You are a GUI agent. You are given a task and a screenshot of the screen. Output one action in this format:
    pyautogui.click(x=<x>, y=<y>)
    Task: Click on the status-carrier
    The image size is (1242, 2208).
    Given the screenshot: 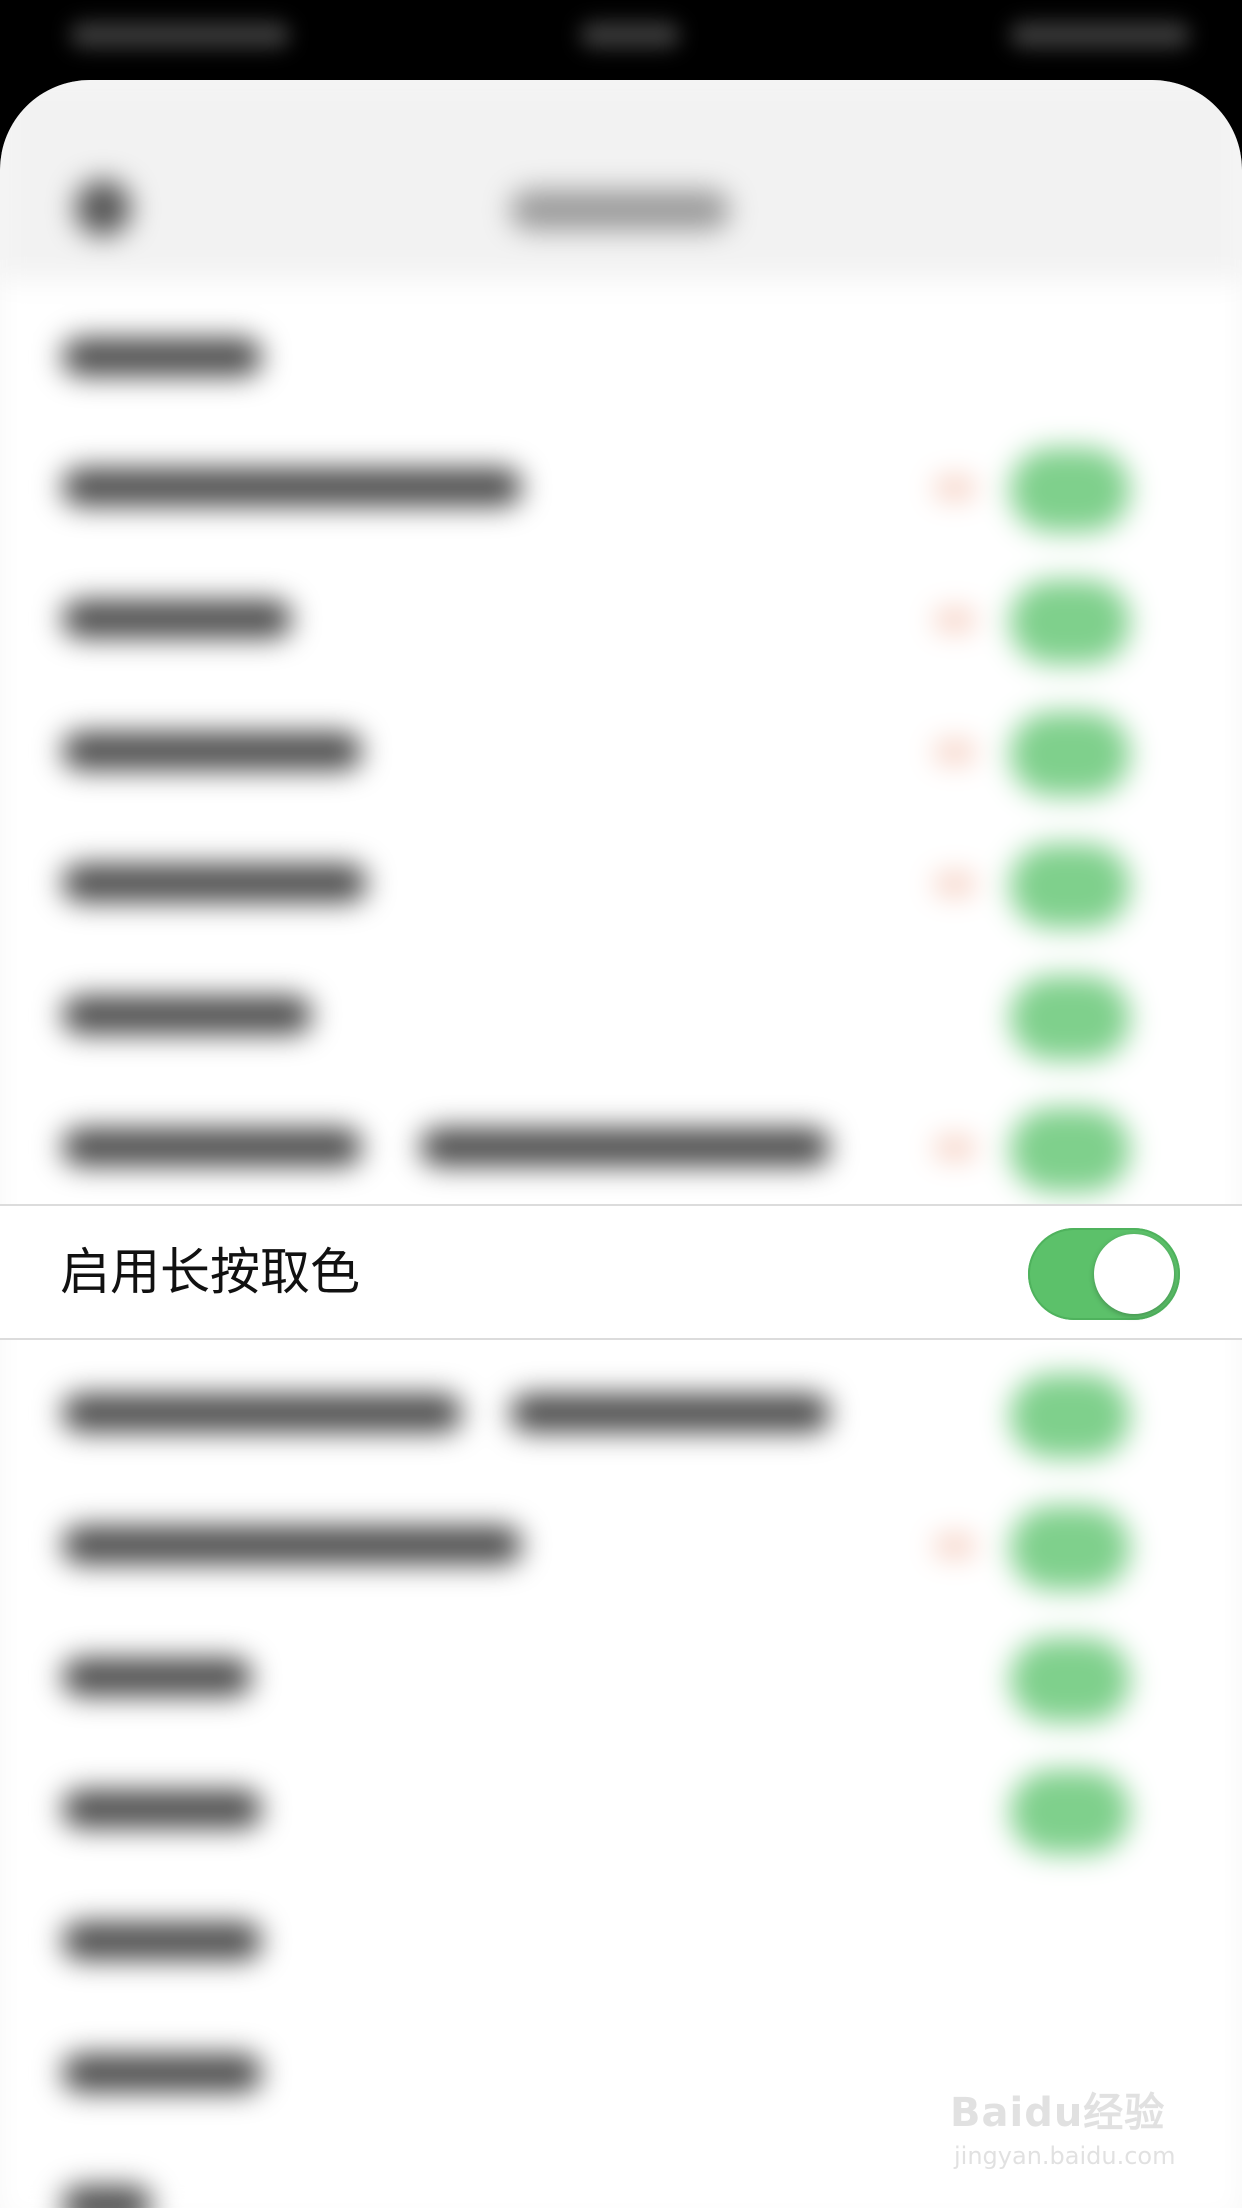 What is the action you would take?
    pyautogui.click(x=180, y=35)
    